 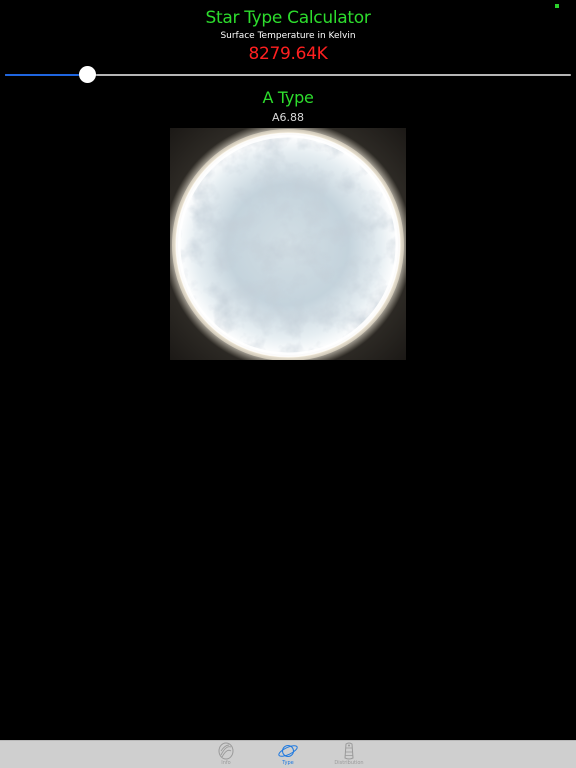 What do you see at coordinates (226, 763) in the screenshot?
I see `tab-info-label: Info` at bounding box center [226, 763].